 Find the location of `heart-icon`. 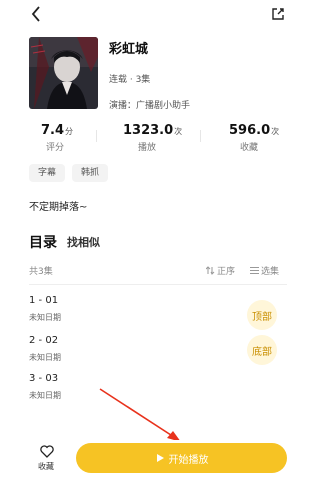

heart-icon is located at coordinates (47, 451).